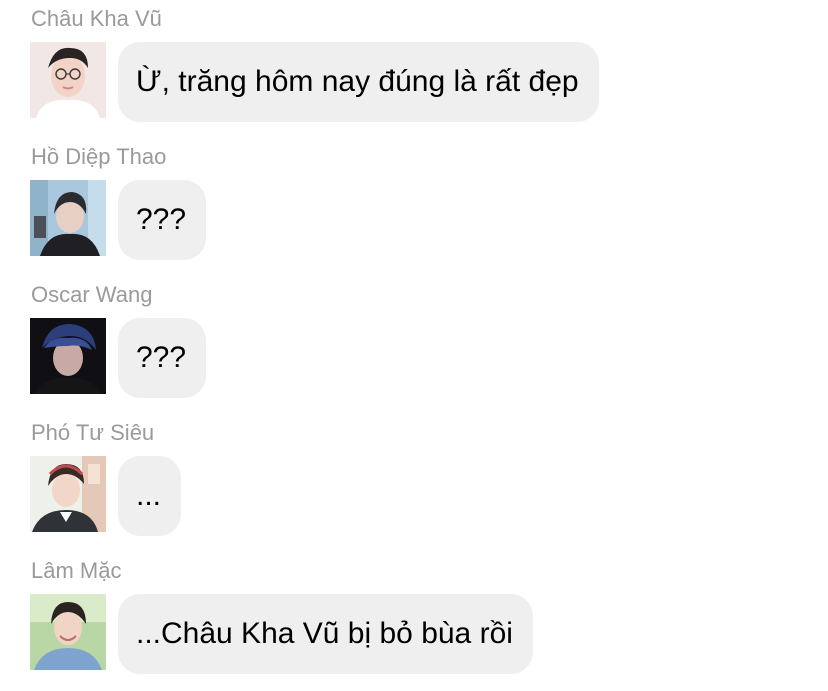 The width and height of the screenshot is (828, 691). What do you see at coordinates (92, 294) in the screenshot?
I see `sender-name: Oscar Wang` at bounding box center [92, 294].